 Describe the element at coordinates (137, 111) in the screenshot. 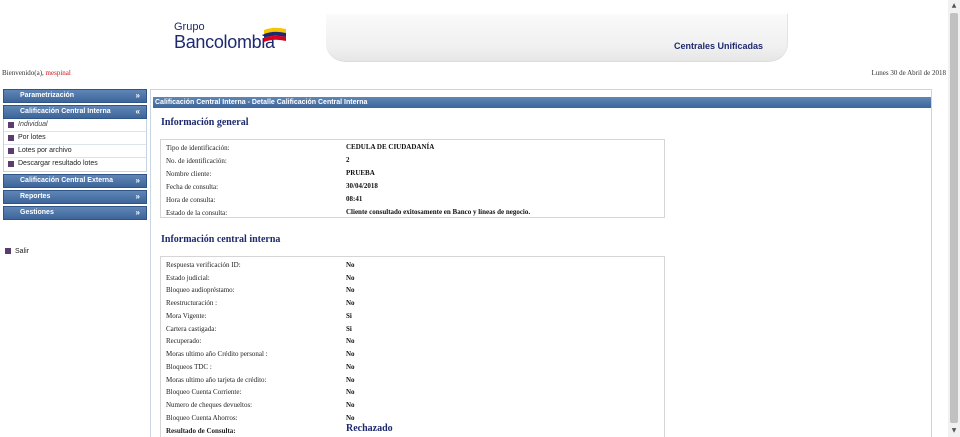

I see `chevron-up-icon: «` at that location.